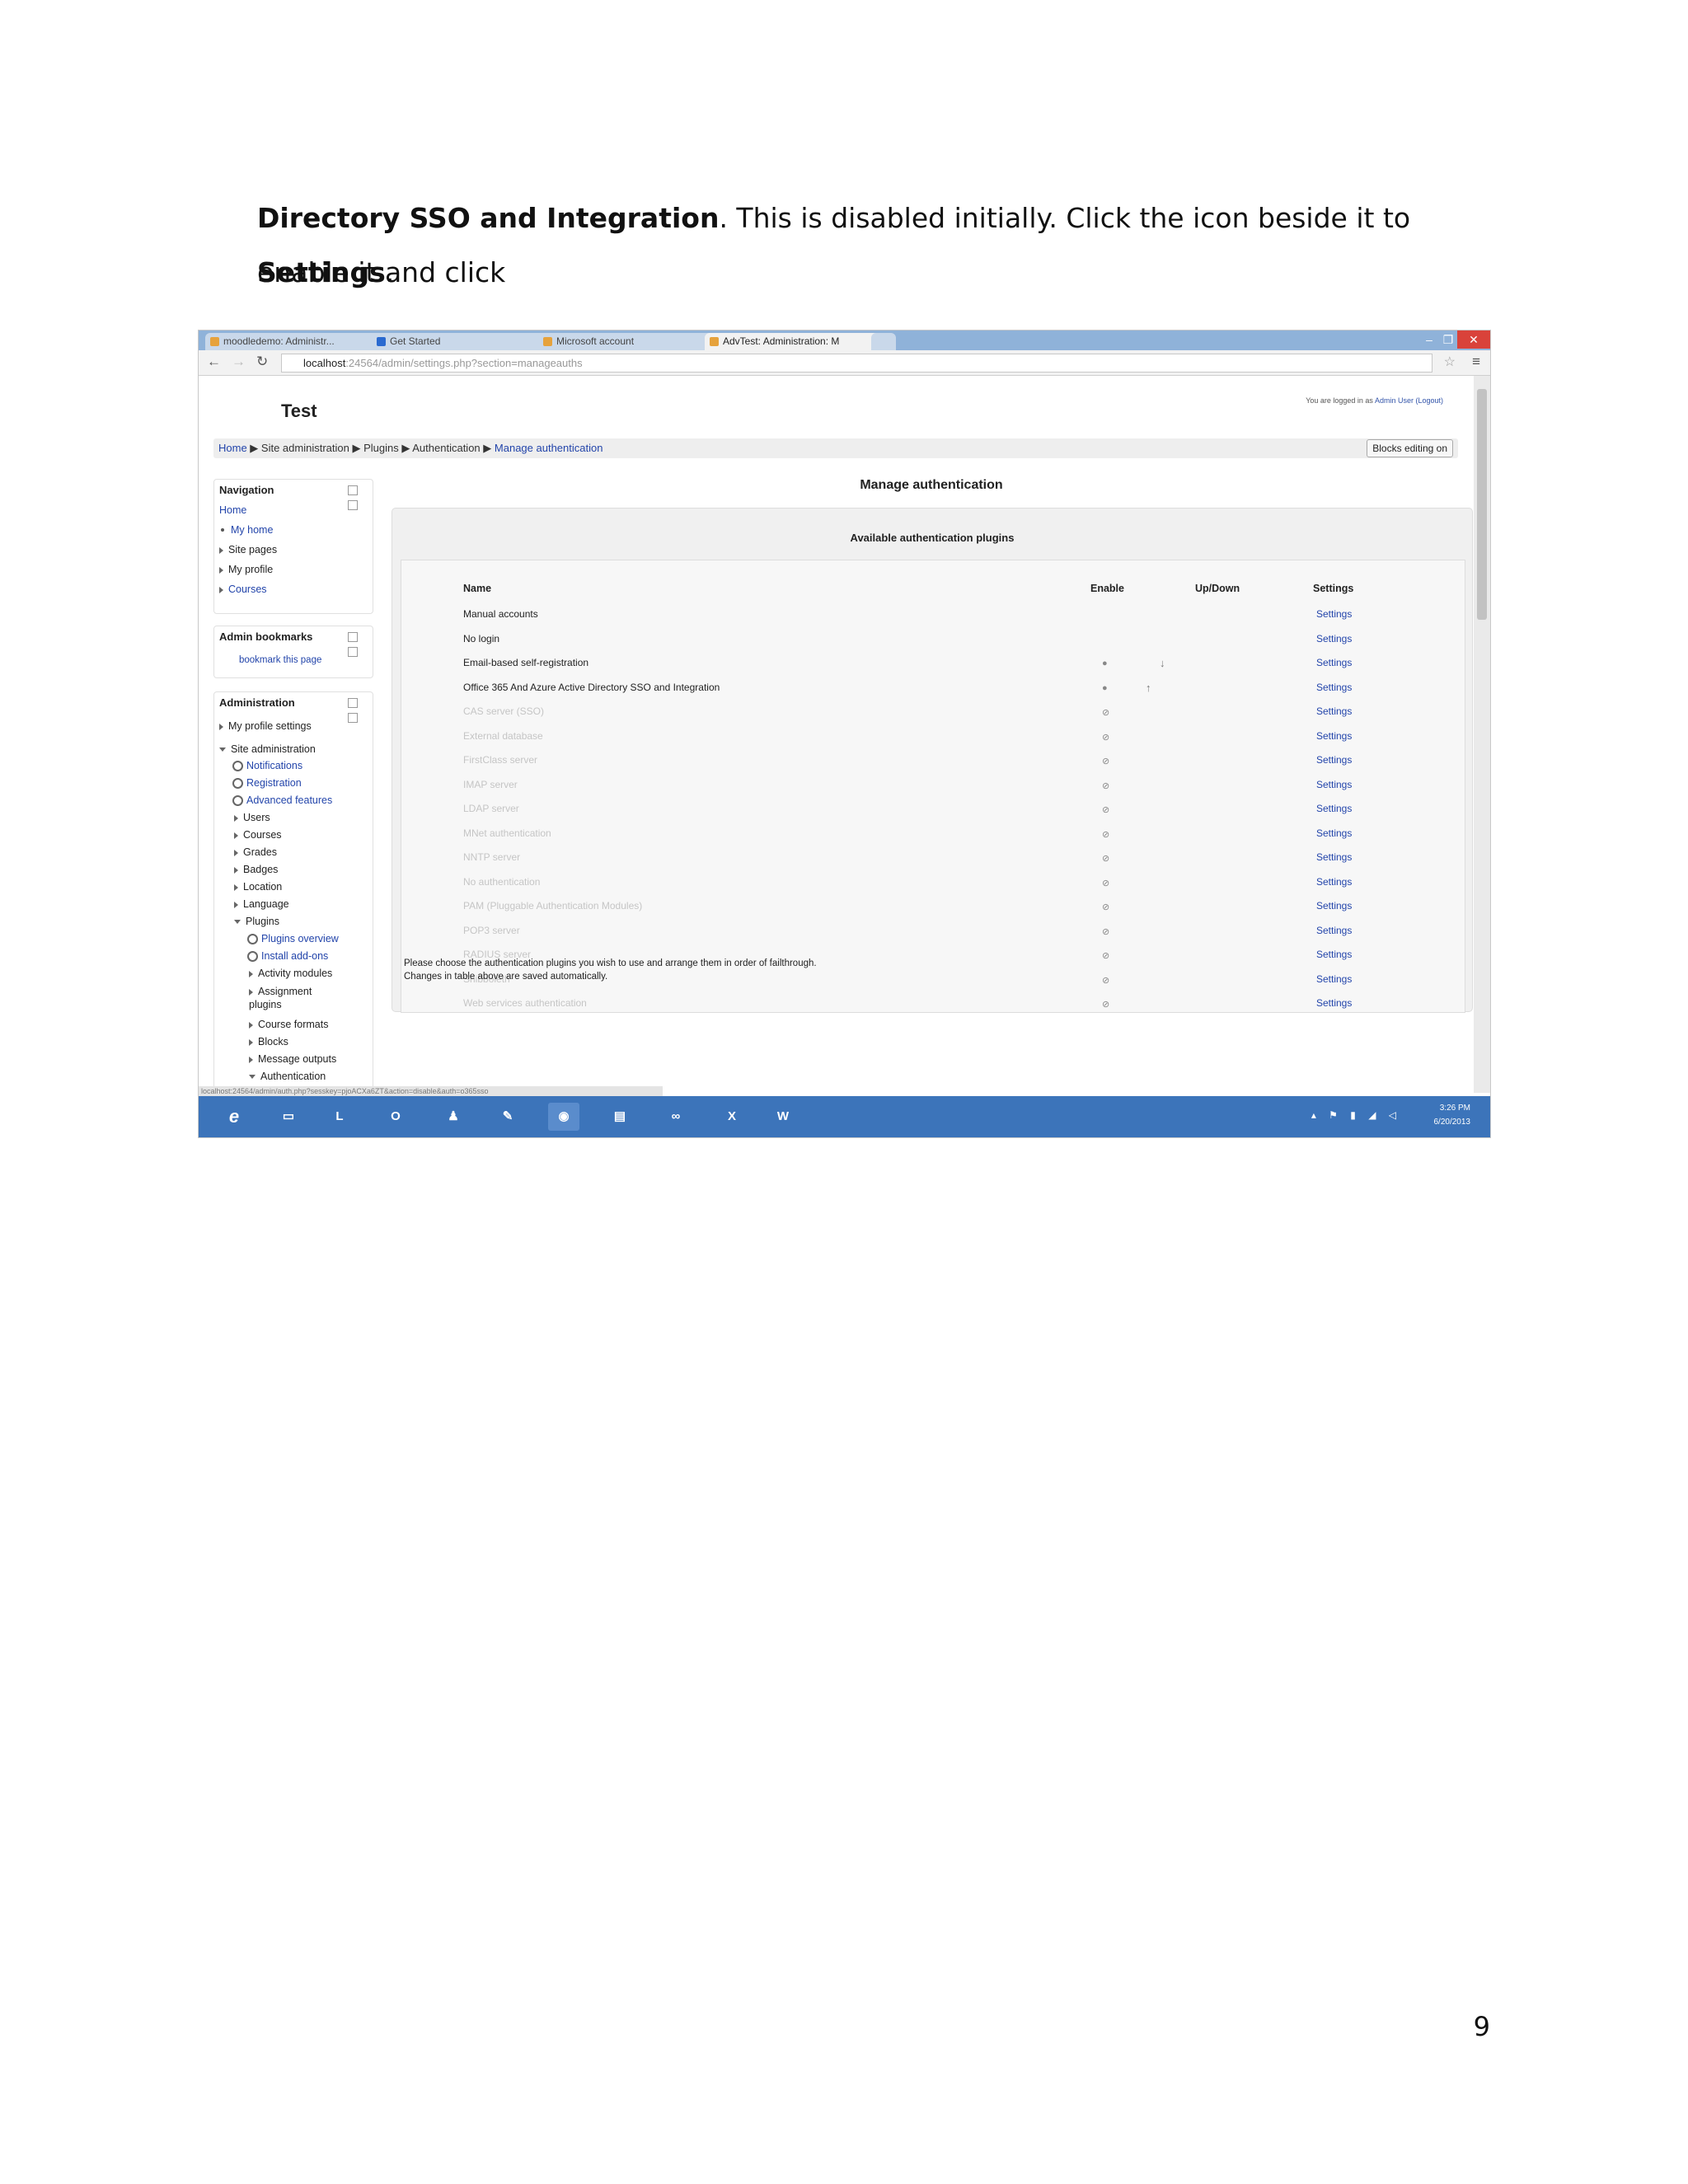 The width and height of the screenshot is (1688, 2184). I want to click on back-icon: ←, so click(214, 362).